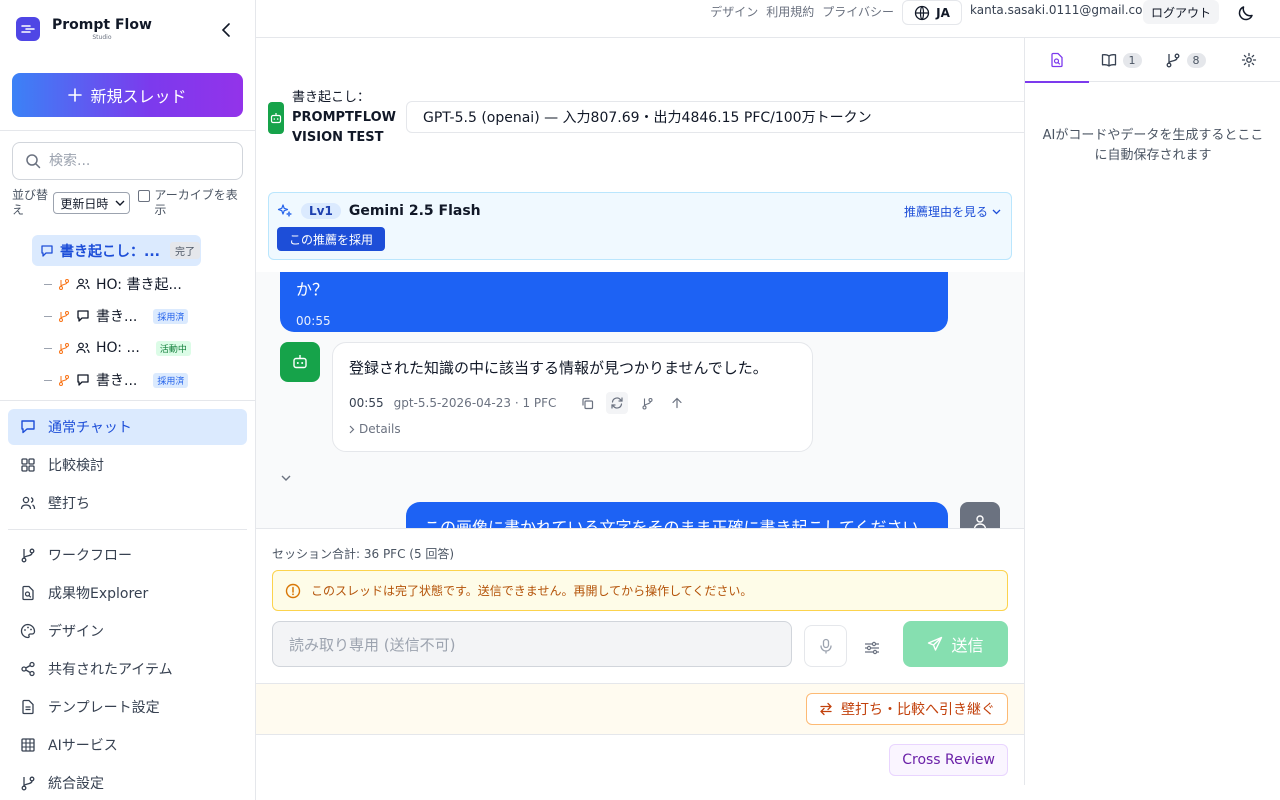 This screenshot has height=800, width=1280. I want to click on nav-shared-items: 共有されたアイテム, so click(127, 669).